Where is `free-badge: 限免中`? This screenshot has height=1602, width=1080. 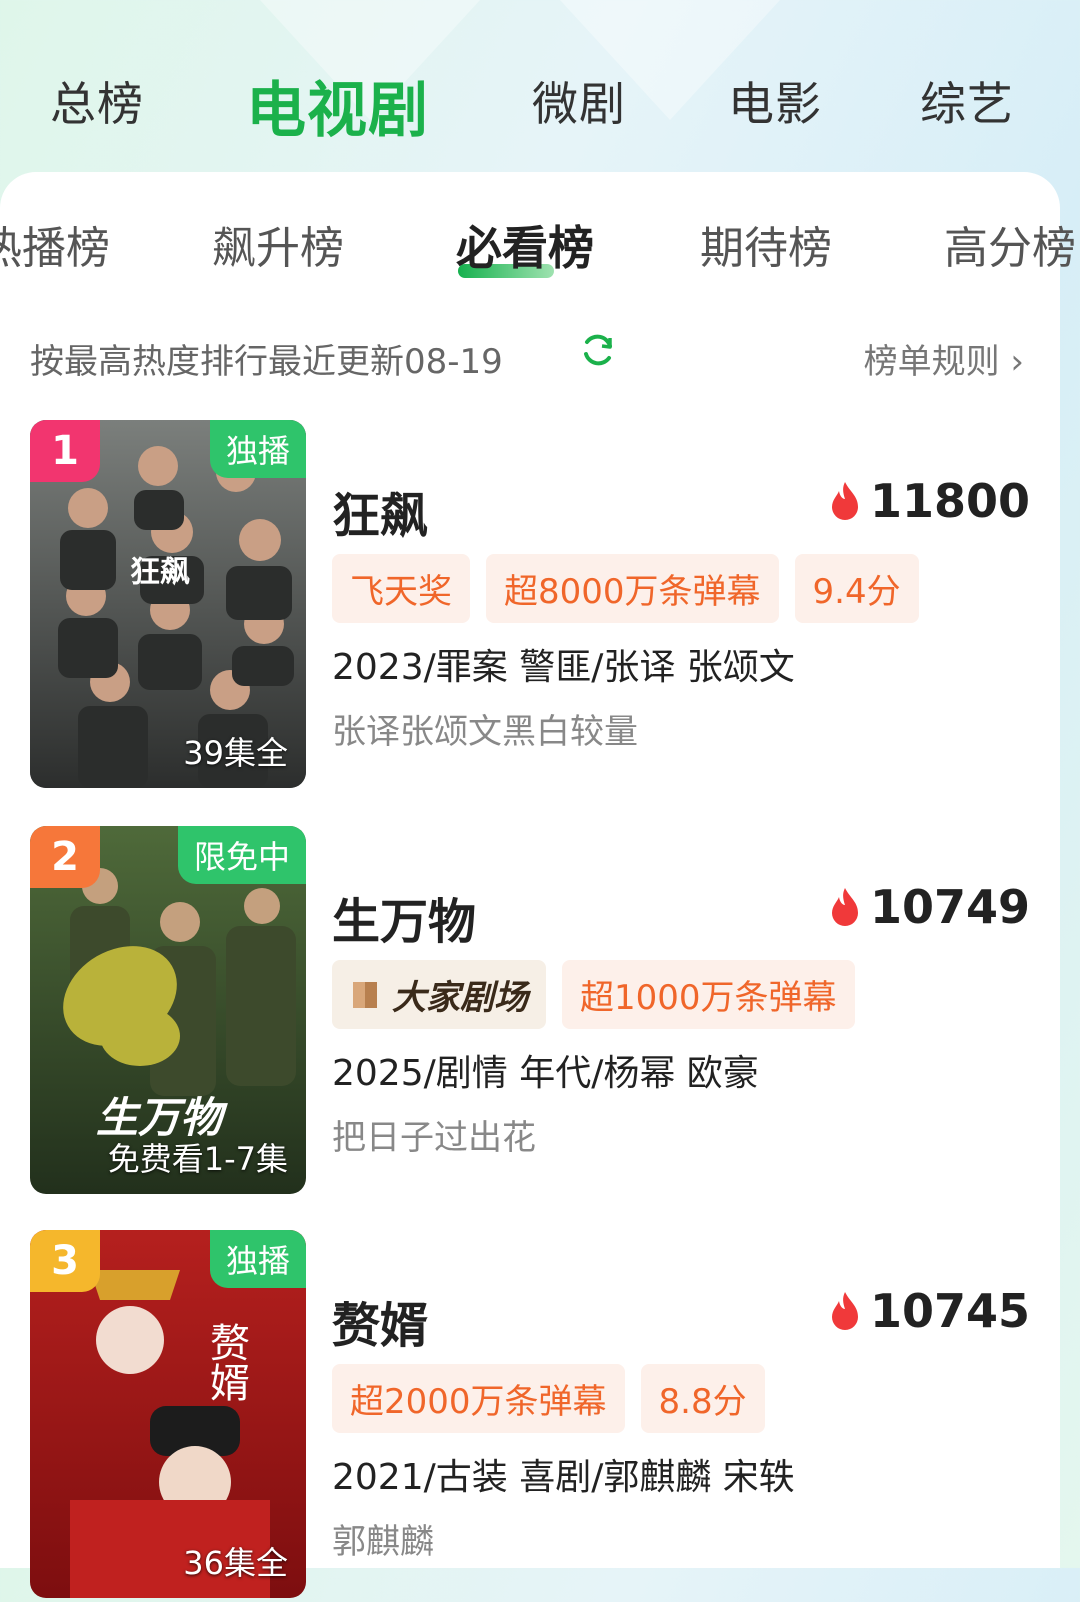 free-badge: 限免中 is located at coordinates (241, 855).